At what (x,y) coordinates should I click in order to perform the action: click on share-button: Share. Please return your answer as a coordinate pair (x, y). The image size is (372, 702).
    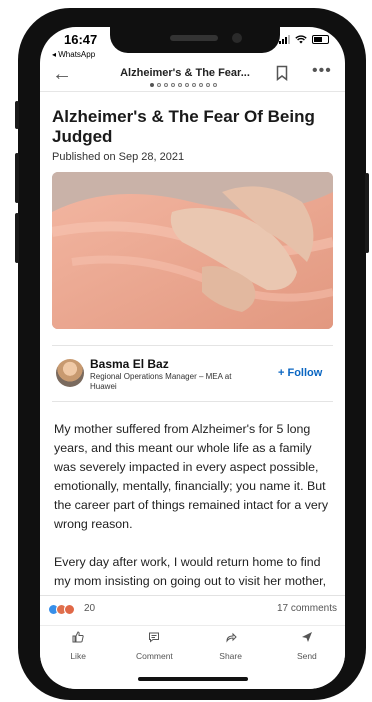
    Looking at the image, I should click on (231, 643).